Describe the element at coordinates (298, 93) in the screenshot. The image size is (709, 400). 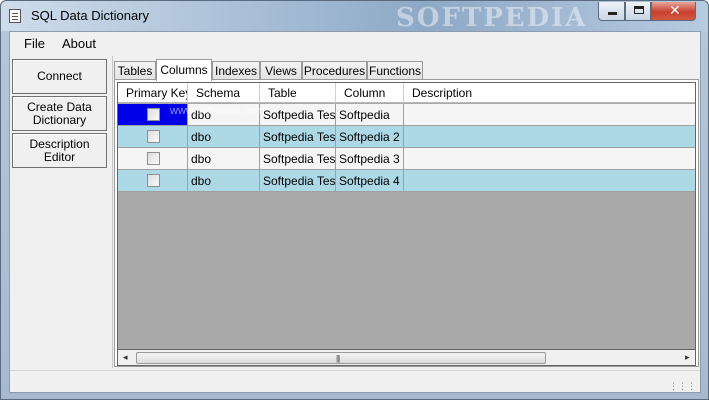
I see `header-table: Table` at that location.